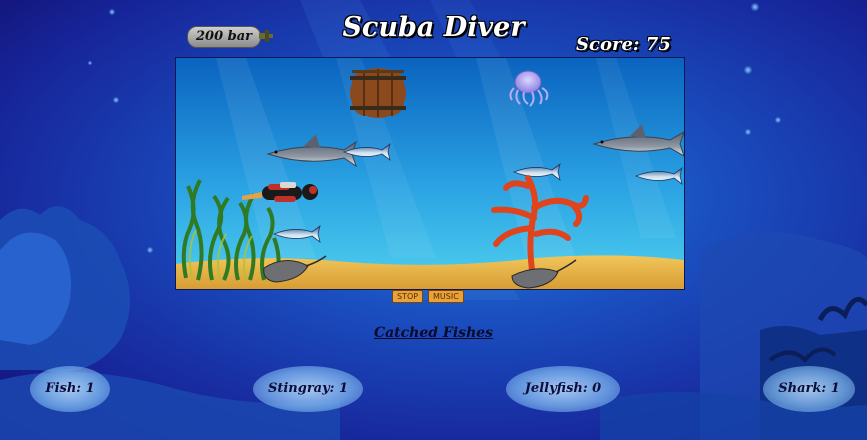 Image resolution: width=867 pixels, height=440 pixels. I want to click on catched-fishes-heading: Catched Fishes, so click(433, 333).